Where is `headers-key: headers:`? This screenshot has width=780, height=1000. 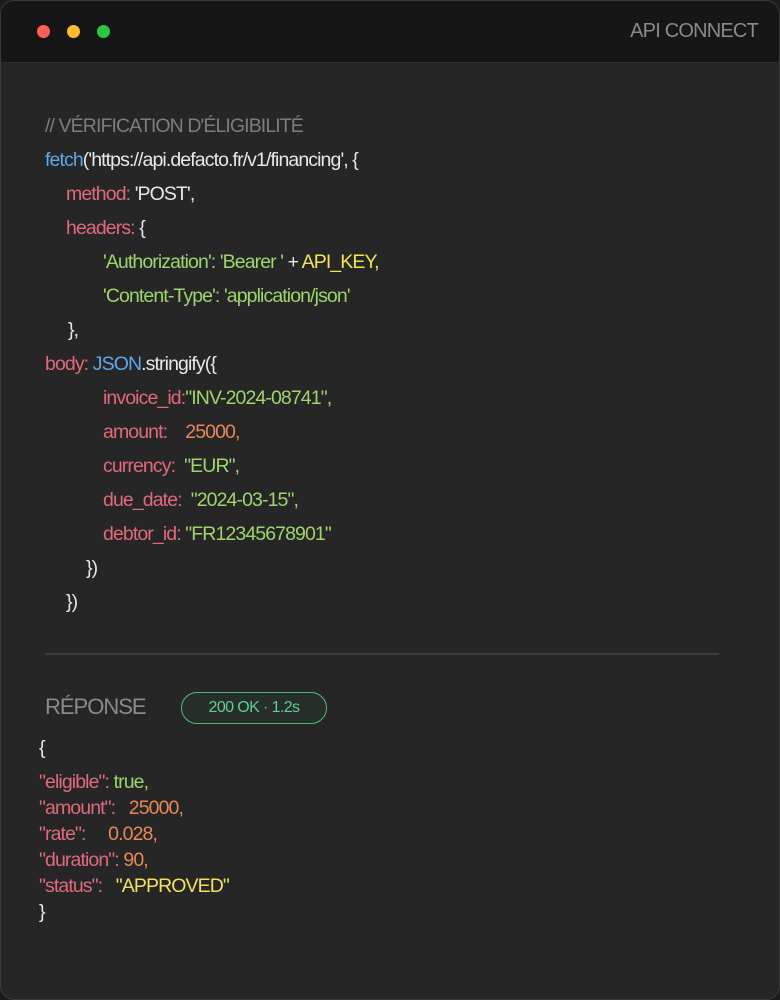 headers-key: headers: is located at coordinates (101, 228).